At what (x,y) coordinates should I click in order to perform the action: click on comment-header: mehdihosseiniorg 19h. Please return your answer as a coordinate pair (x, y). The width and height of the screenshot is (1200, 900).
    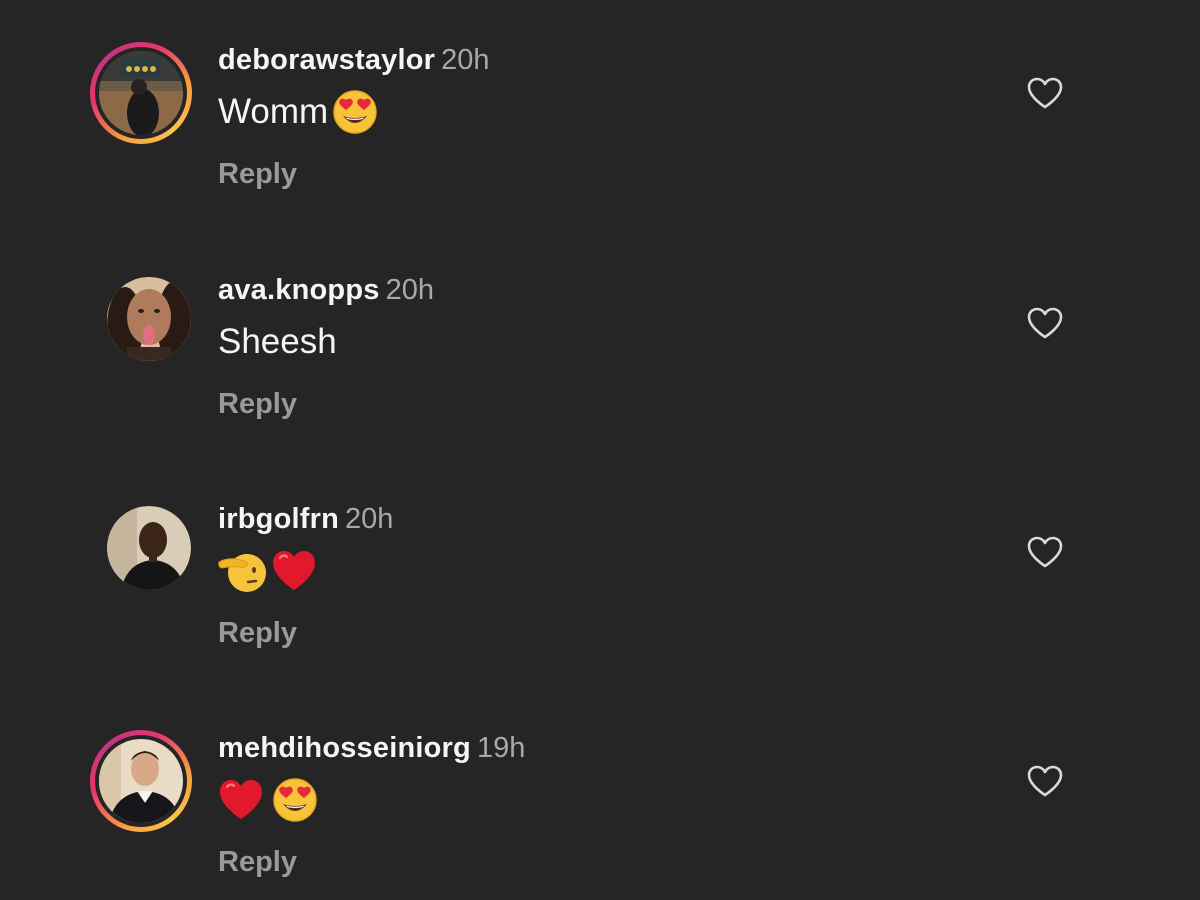
    Looking at the image, I should click on (371, 748).